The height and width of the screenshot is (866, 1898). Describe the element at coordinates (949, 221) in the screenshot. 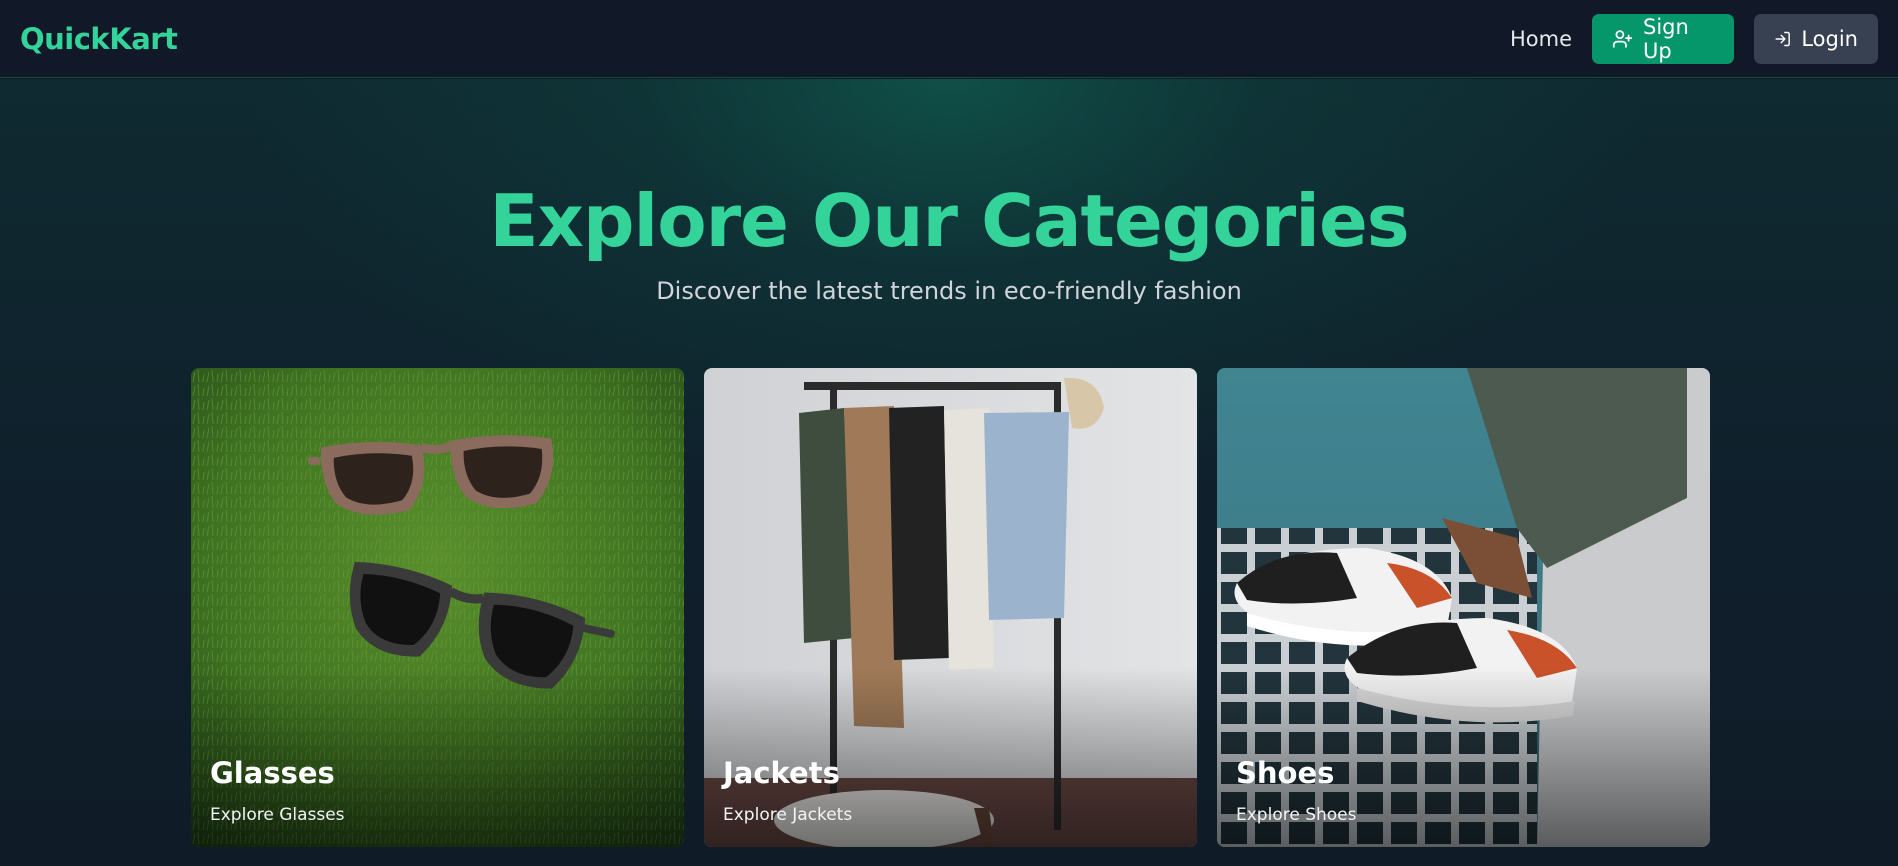

I see `hero-title: Explore Our Categories` at that location.